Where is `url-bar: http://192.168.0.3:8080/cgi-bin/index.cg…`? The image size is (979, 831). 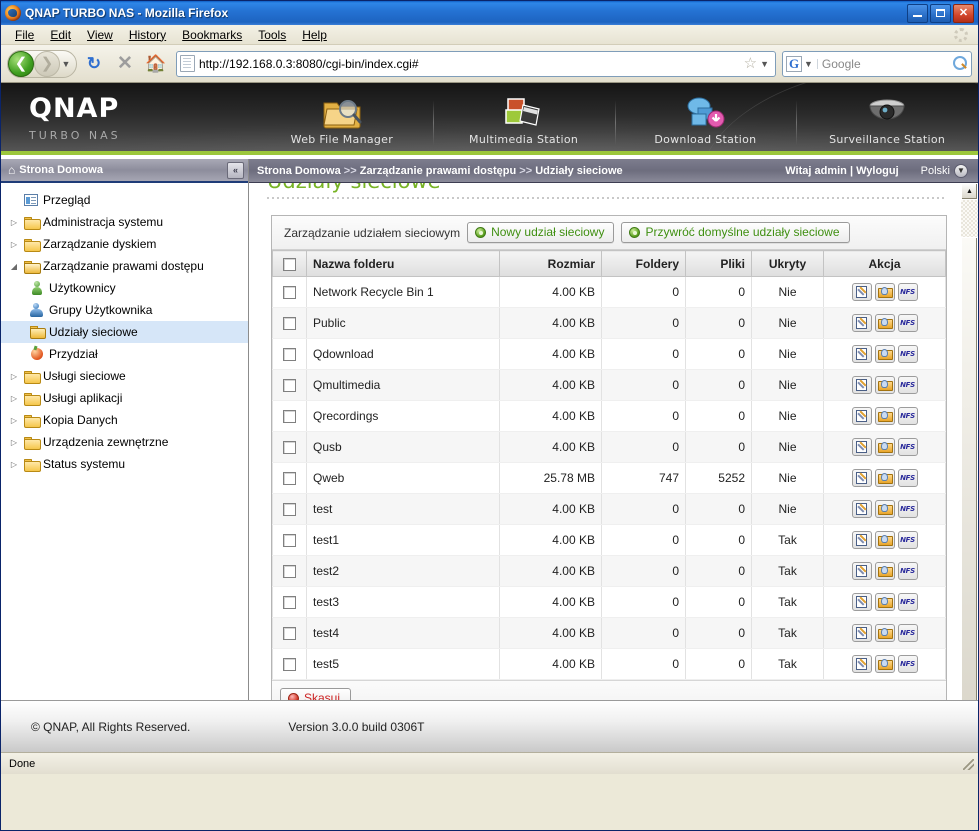
url-bar: http://192.168.0.3:8080/cgi-bin/index.cg… is located at coordinates (476, 63).